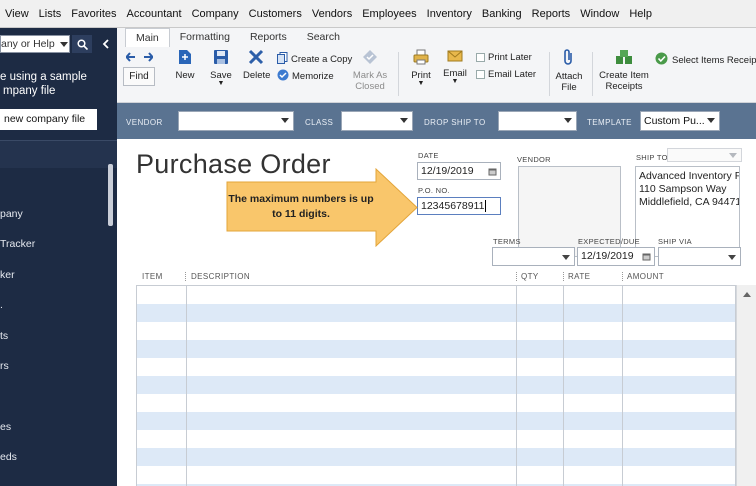  I want to click on menu-accountant: Accountant, so click(154, 14).